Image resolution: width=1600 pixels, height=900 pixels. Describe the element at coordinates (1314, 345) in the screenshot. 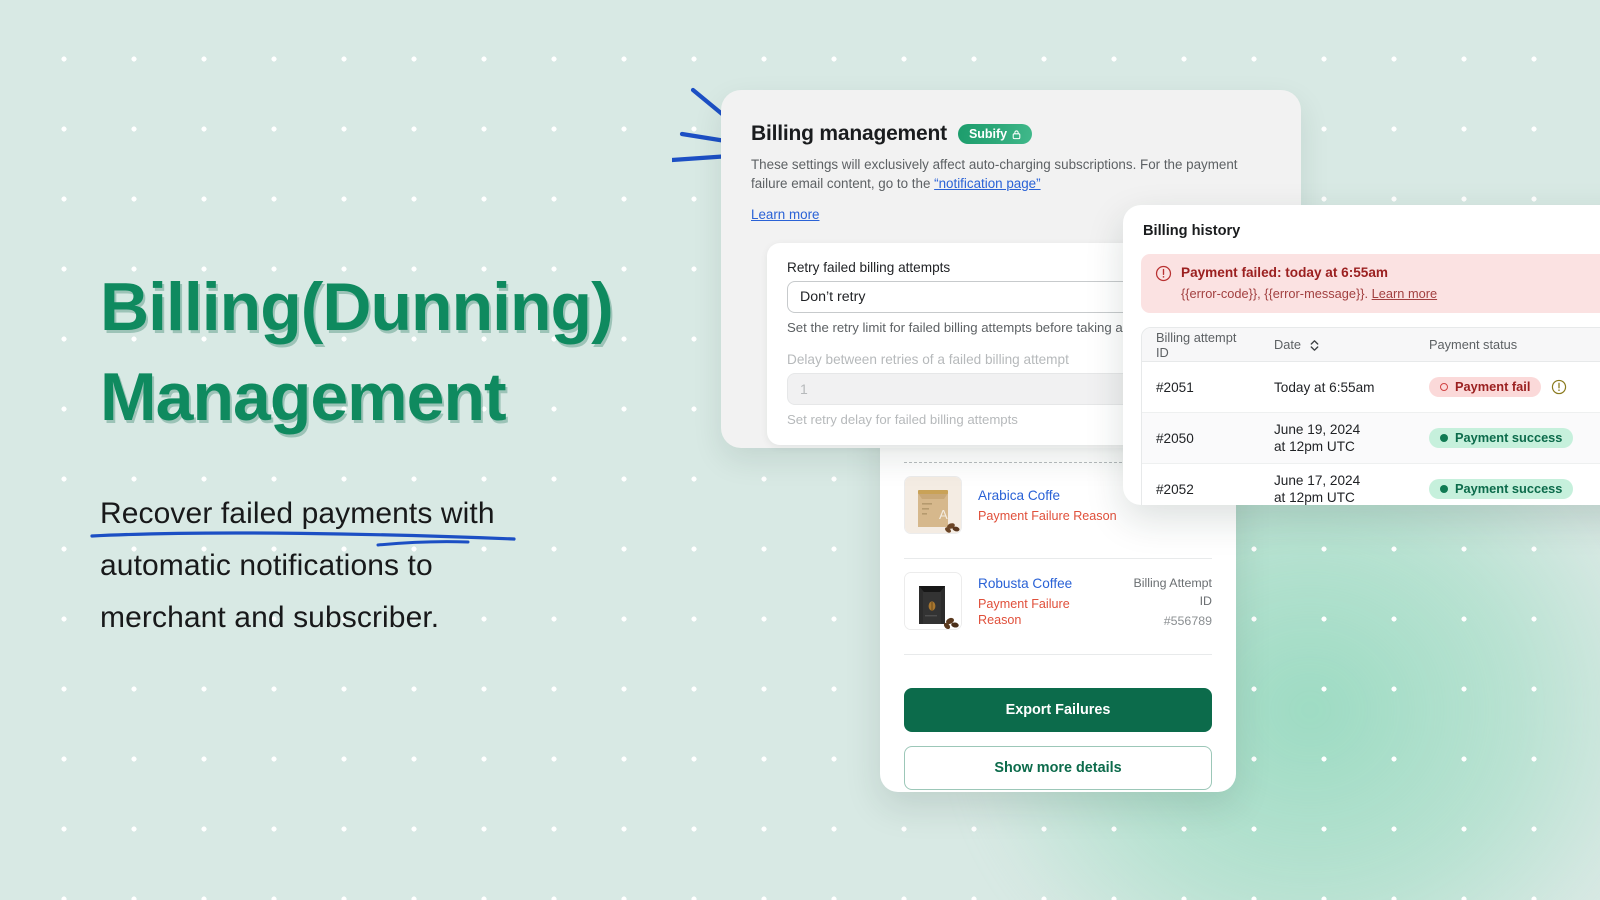

I see `sort-chevrons-icon` at that location.